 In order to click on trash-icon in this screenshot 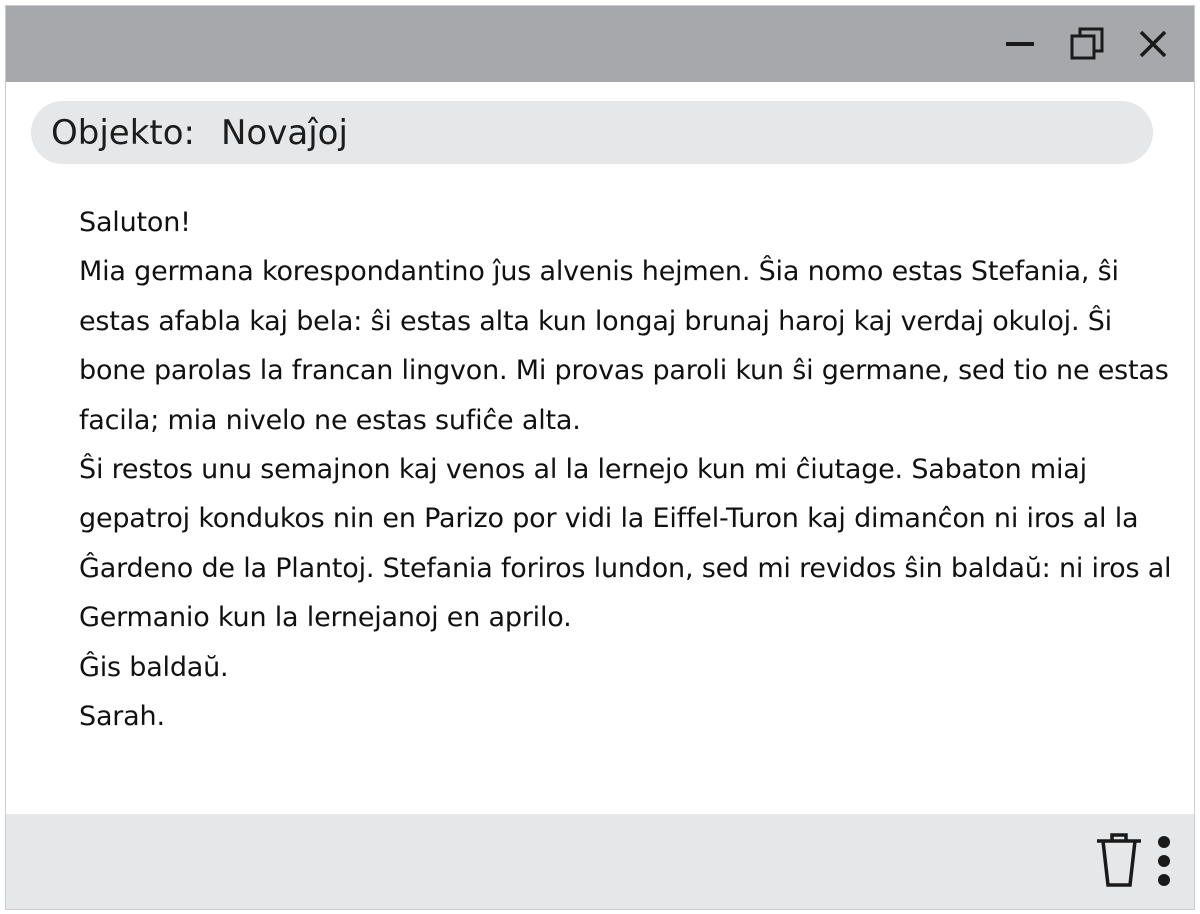, I will do `click(1119, 860)`.